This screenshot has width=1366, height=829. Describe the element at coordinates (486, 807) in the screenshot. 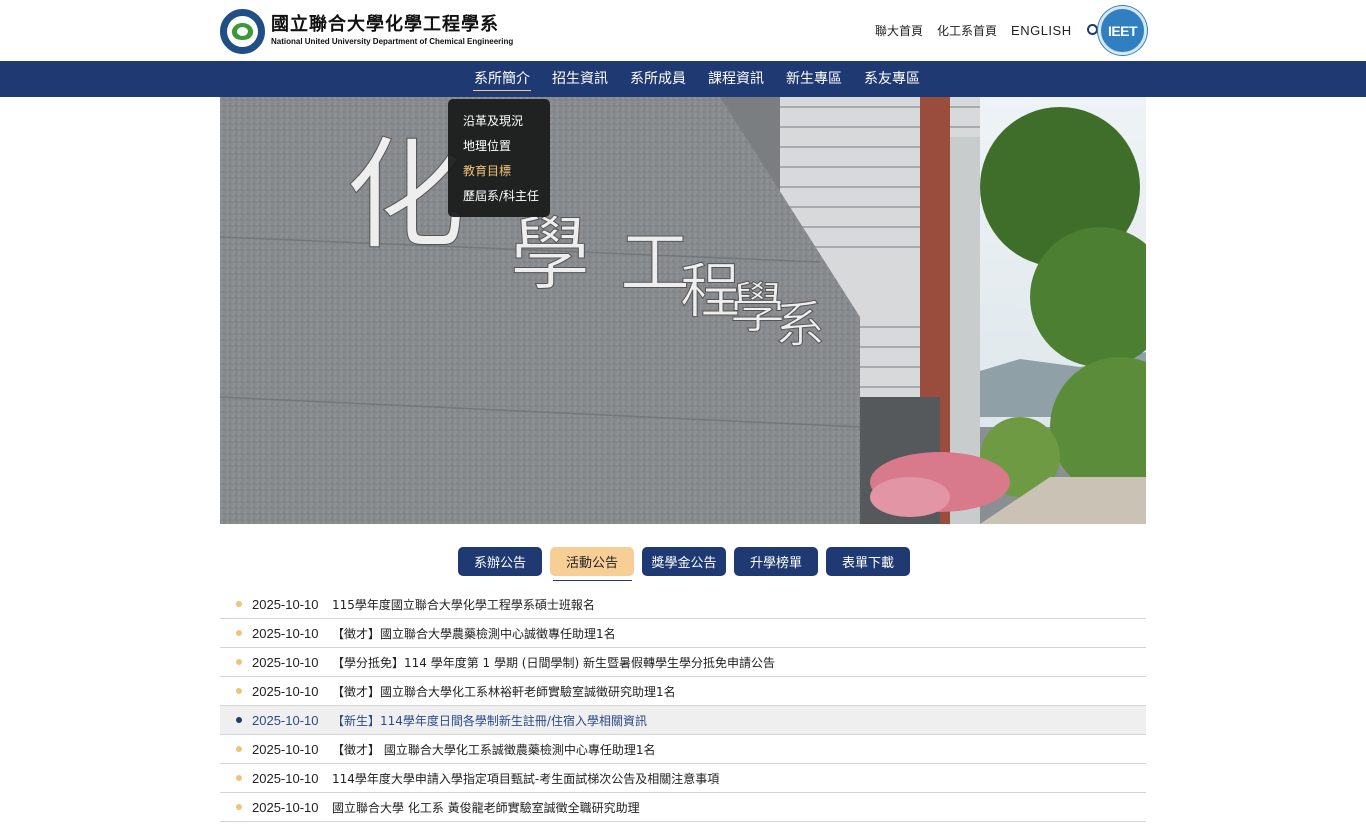

I see `news-title: 國立聯合大學 化工系 黃俊龍老師實驗室誠徵全職研究助理` at that location.